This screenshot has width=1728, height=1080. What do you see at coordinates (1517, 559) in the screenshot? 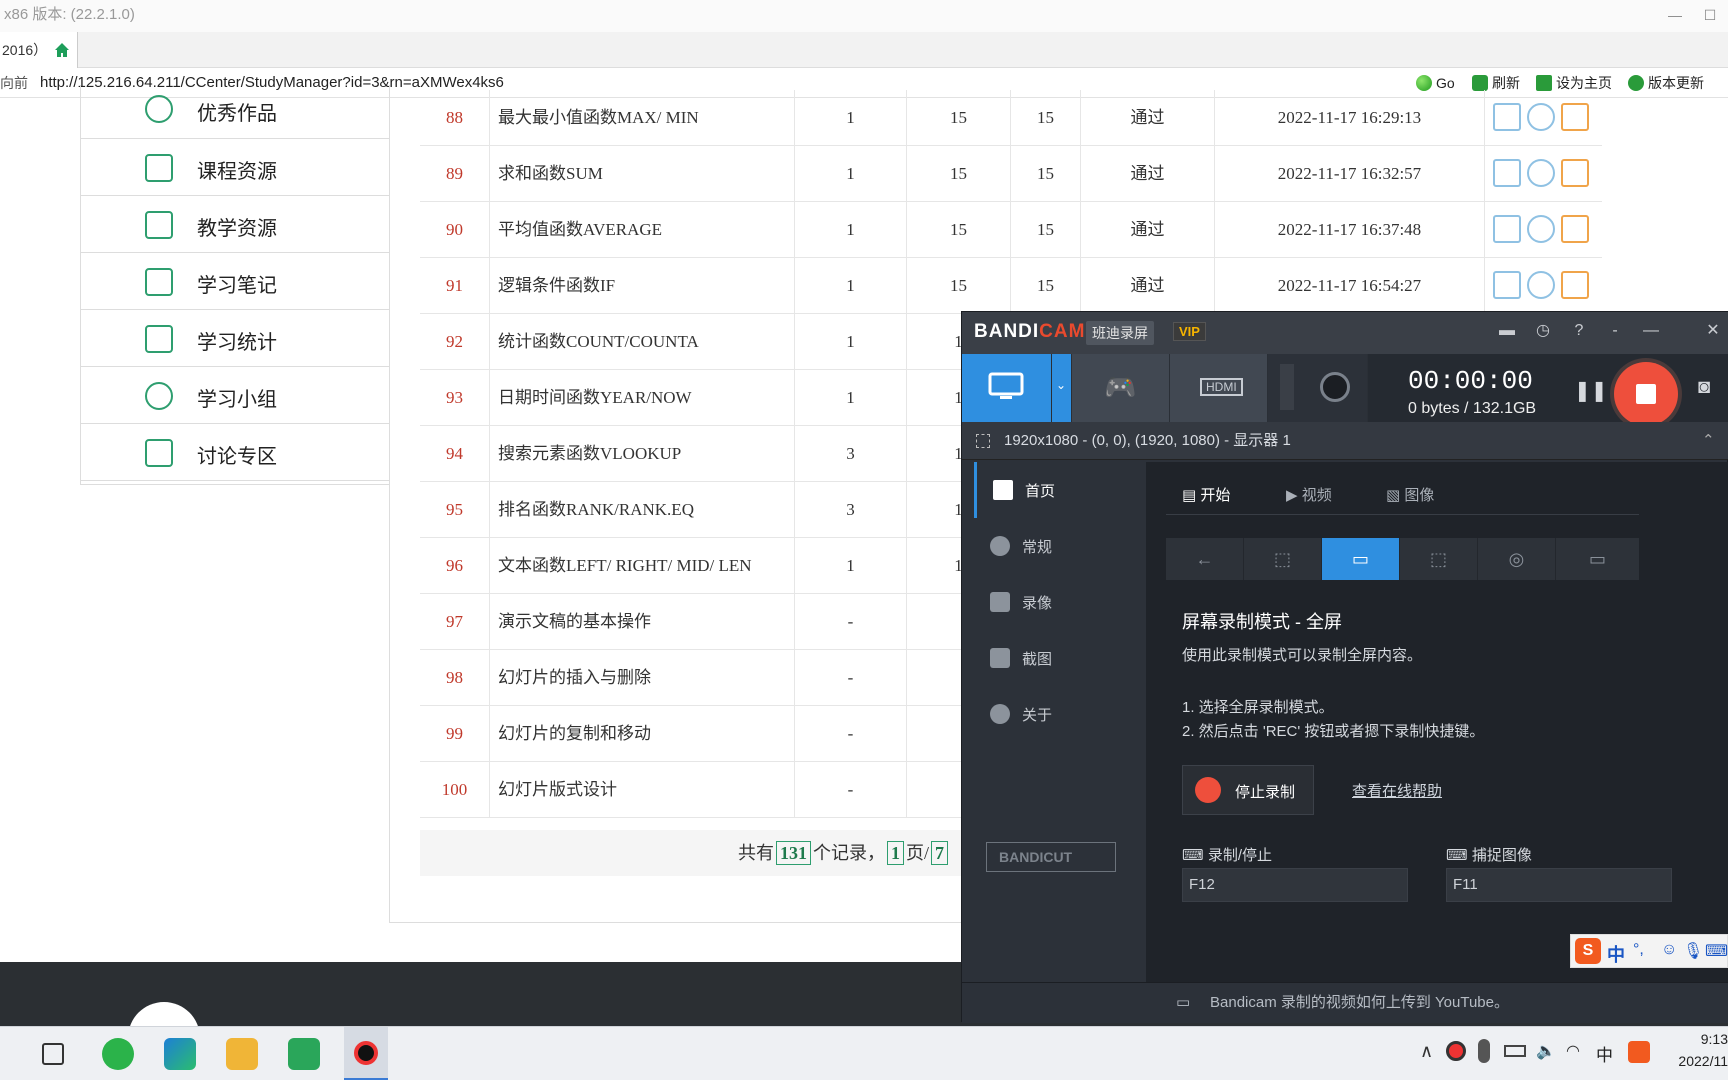
I see `mode-game-button: ◎` at bounding box center [1517, 559].